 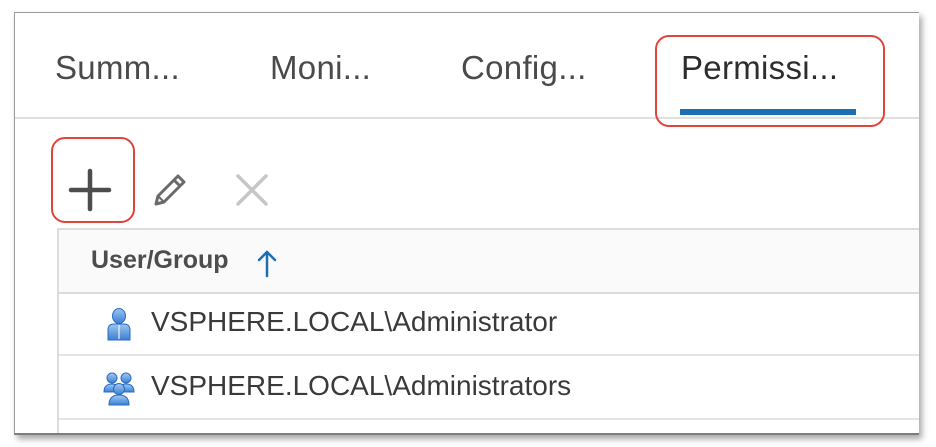 What do you see at coordinates (770, 81) in the screenshot?
I see `tab-highlight-box` at bounding box center [770, 81].